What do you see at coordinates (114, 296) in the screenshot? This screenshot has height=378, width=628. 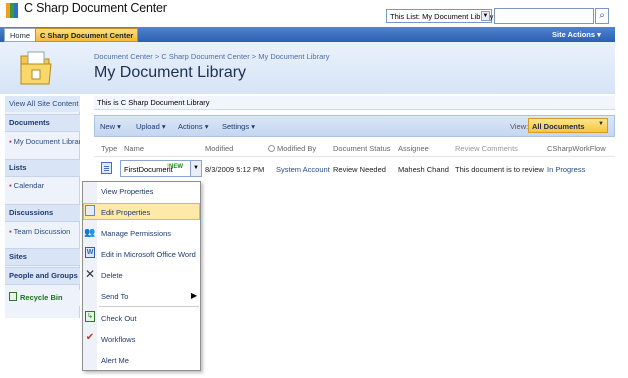 I see `menu-item-send-to: Send To` at bounding box center [114, 296].